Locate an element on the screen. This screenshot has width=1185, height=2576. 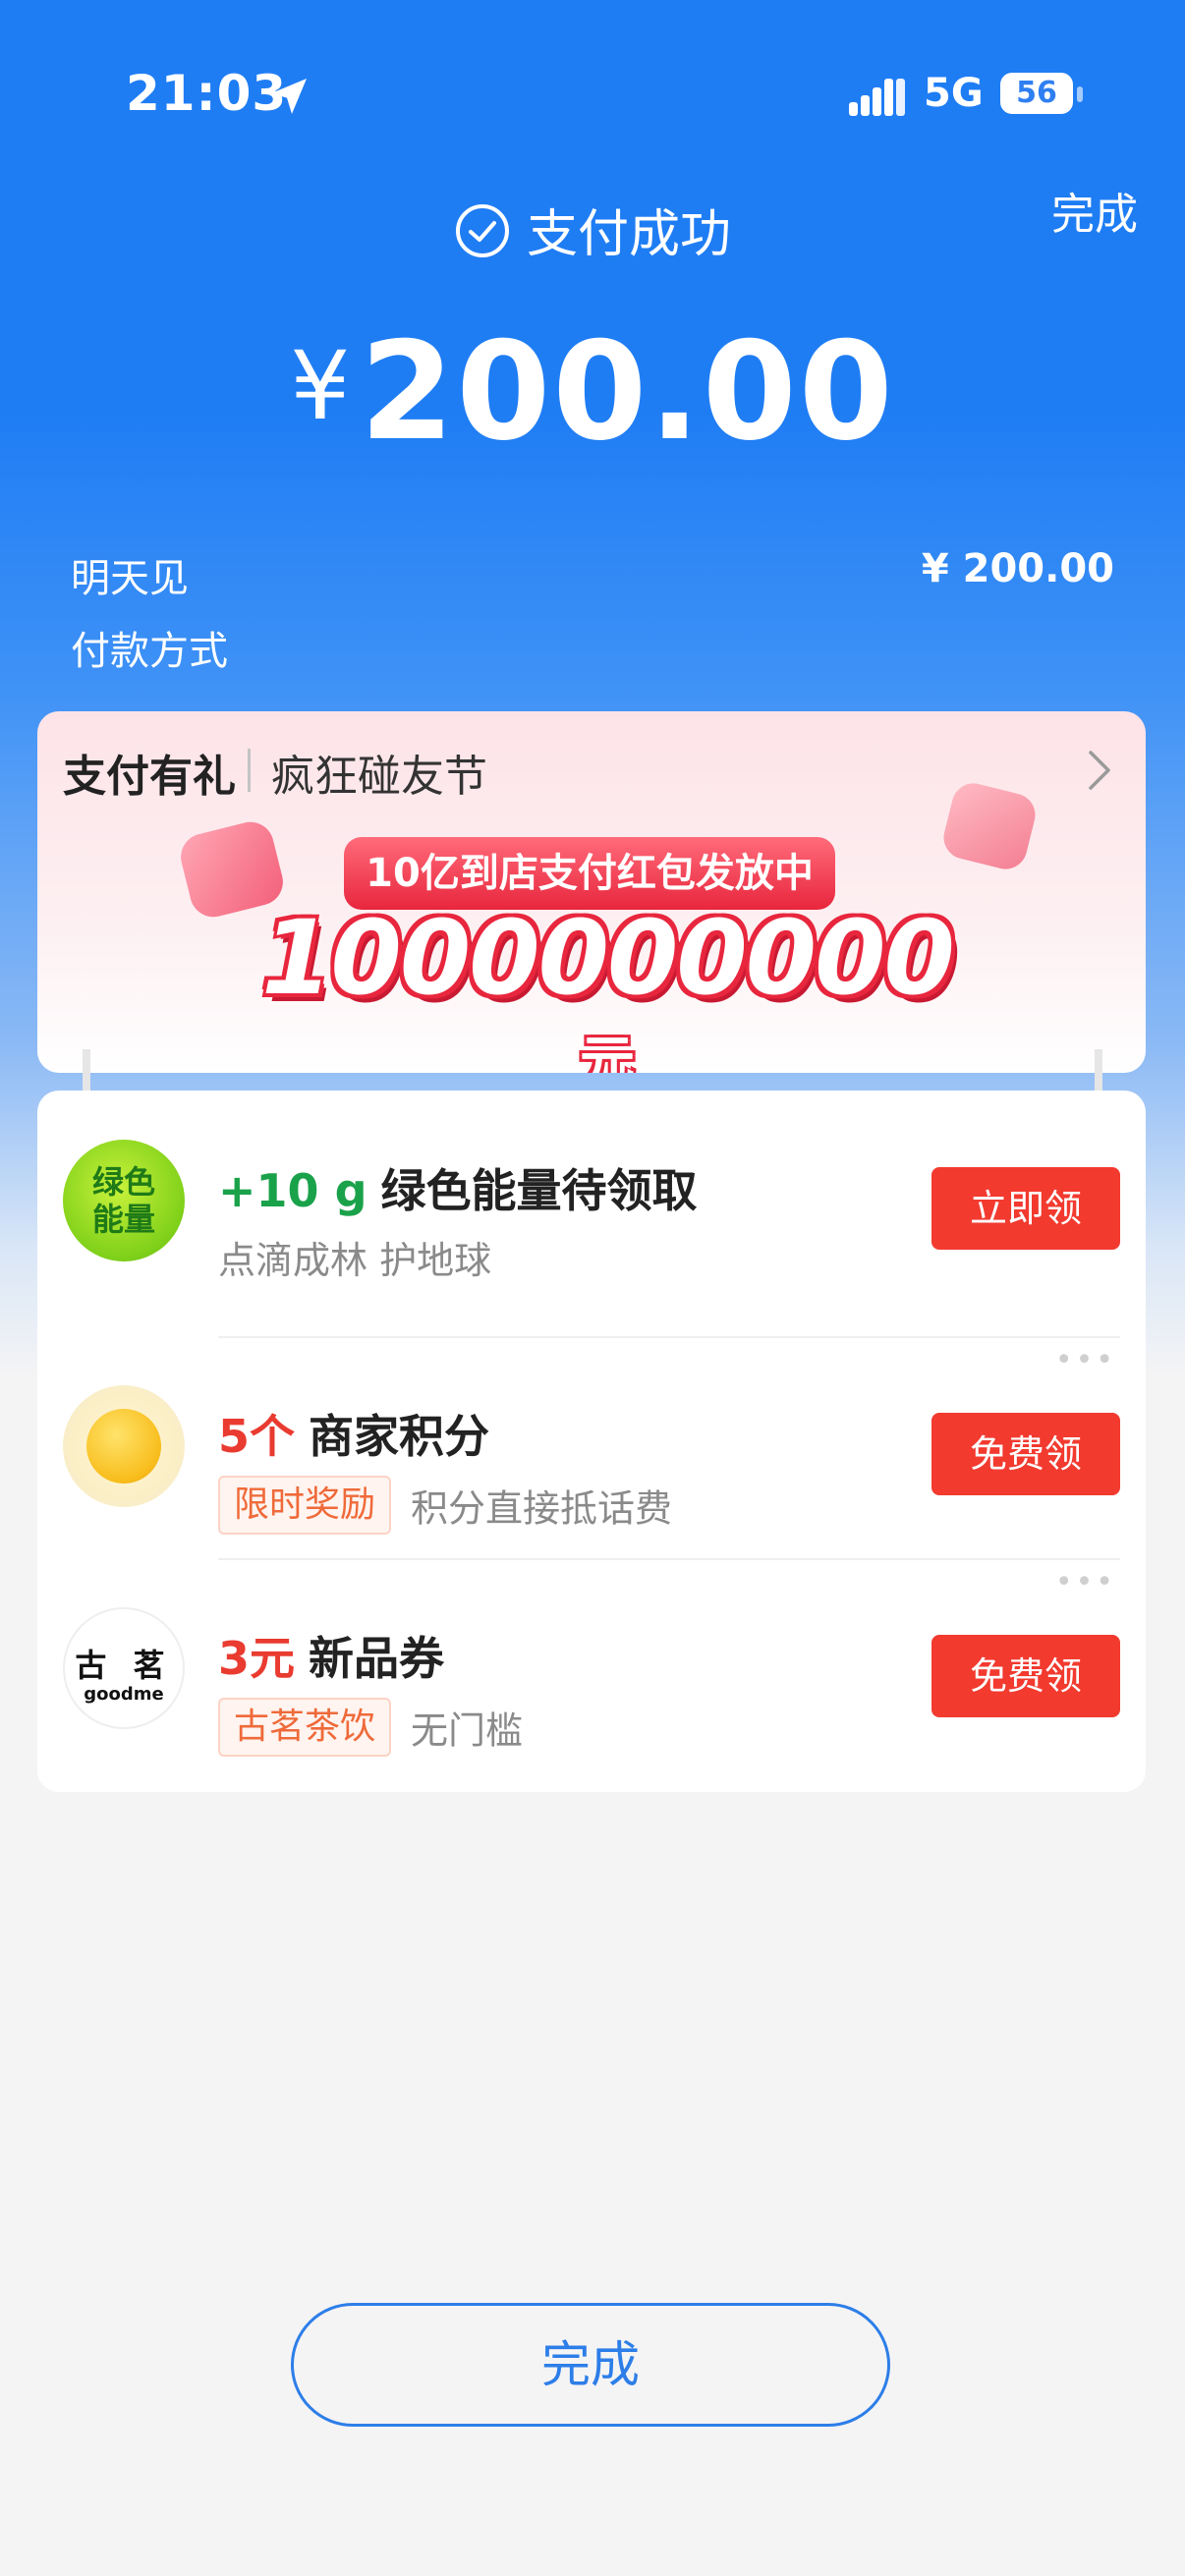
location-arrow-icon is located at coordinates (289, 96).